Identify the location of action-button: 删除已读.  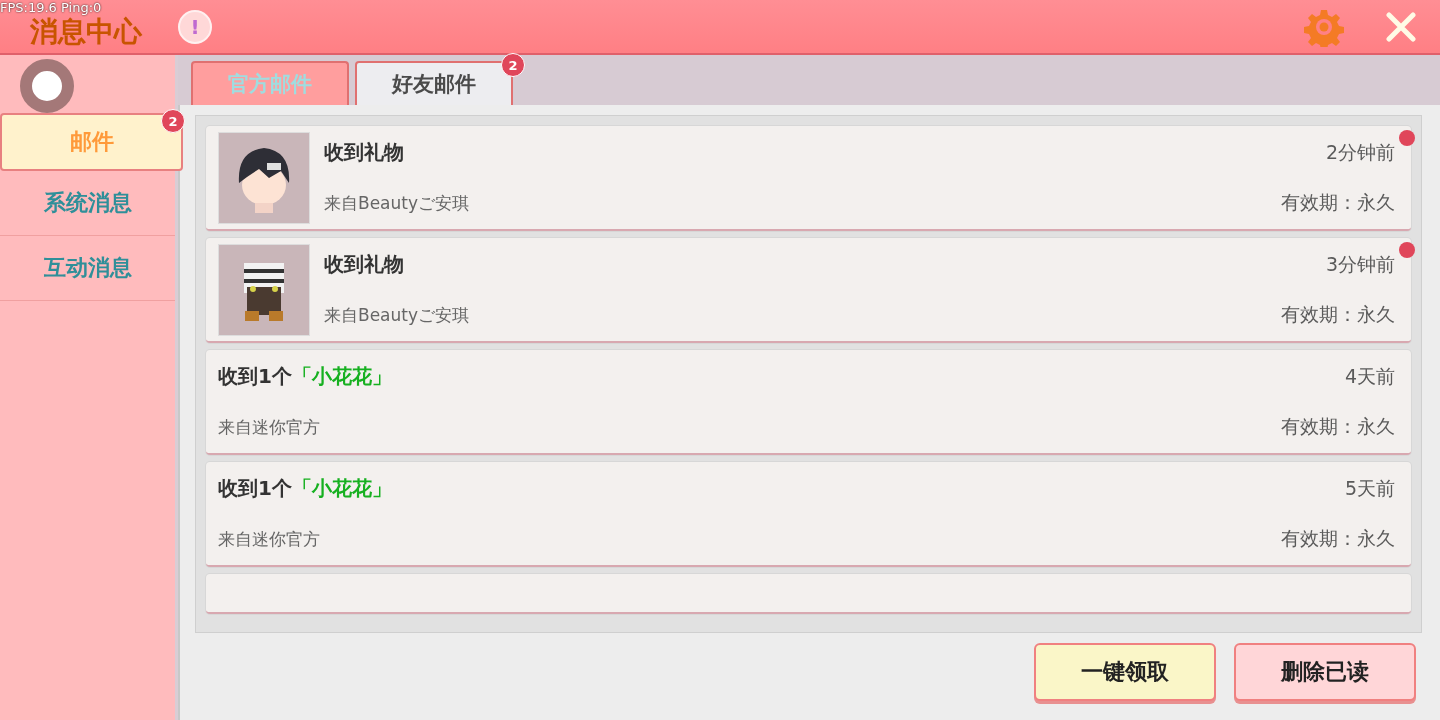
(1325, 672).